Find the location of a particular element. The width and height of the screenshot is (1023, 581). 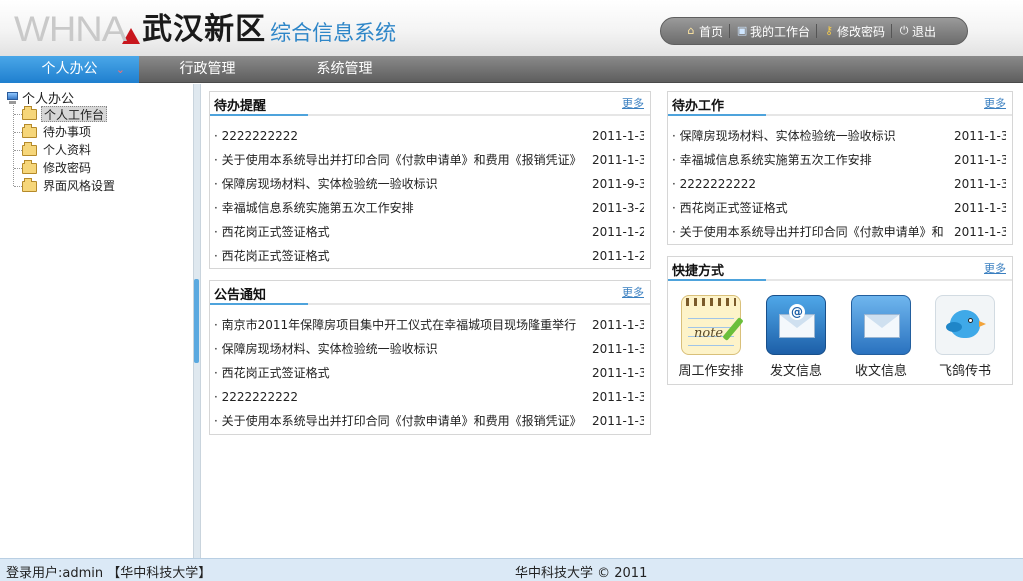

power-icon: ⏻ is located at coordinates (904, 30).